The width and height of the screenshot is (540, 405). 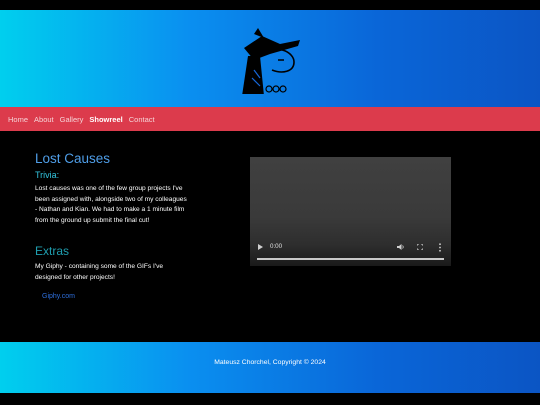 I want to click on giphy-link: Giphy.com, so click(x=58, y=296).